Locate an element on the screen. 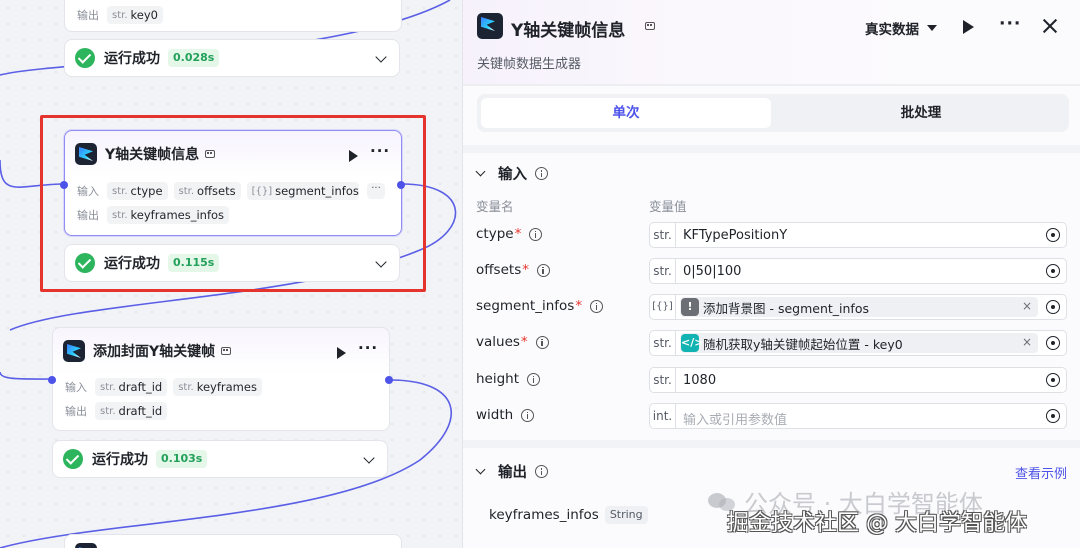 The height and width of the screenshot is (548, 1080). param-row-offsets: offsets * str. 0|50|100 is located at coordinates (771, 271).